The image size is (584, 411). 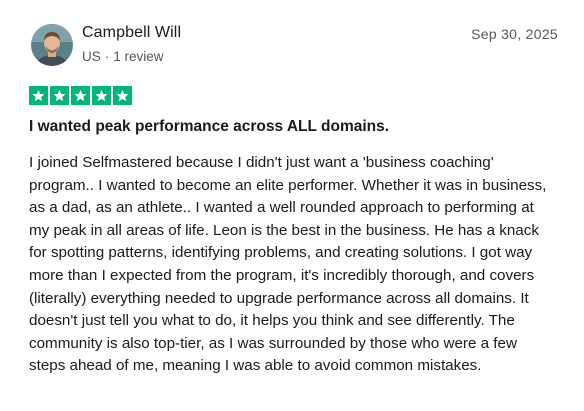 What do you see at coordinates (138, 56) in the screenshot?
I see `reviewer-review-count: 1 review` at bounding box center [138, 56].